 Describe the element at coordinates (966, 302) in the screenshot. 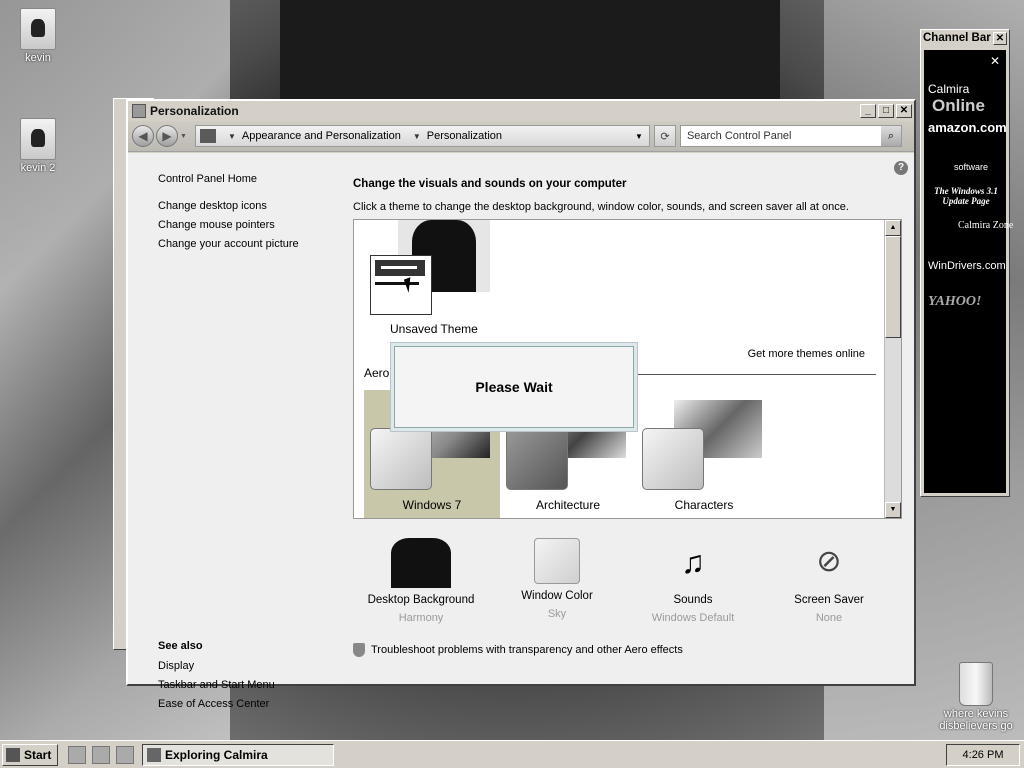

I see `channel-yahoo: YAHOO!` at that location.